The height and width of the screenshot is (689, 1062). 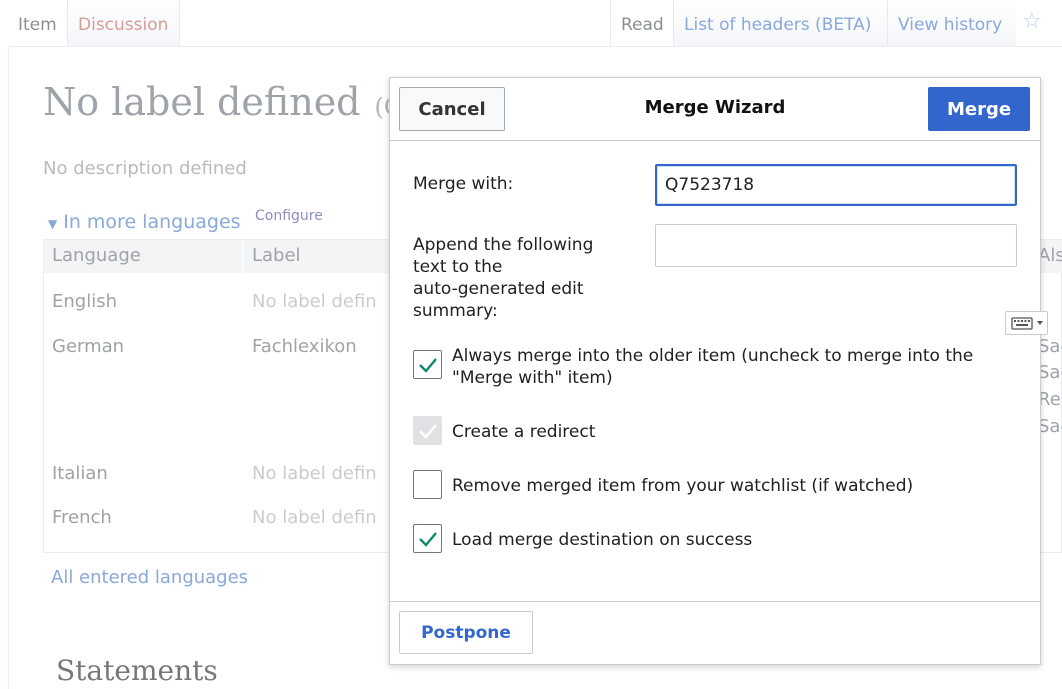 What do you see at coordinates (602, 540) in the screenshot?
I see `load-destination-label: Load merge destination on success` at bounding box center [602, 540].